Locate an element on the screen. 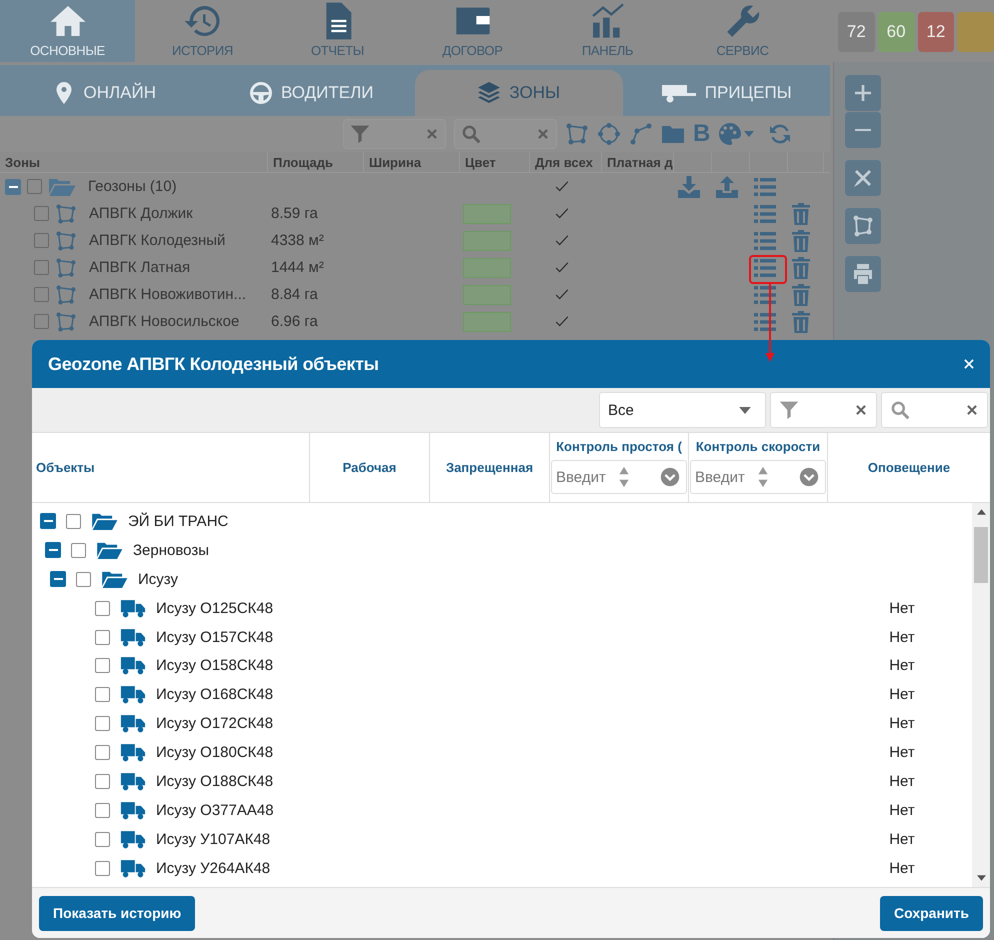 The width and height of the screenshot is (994, 940). palette-icon is located at coordinates (730, 134).